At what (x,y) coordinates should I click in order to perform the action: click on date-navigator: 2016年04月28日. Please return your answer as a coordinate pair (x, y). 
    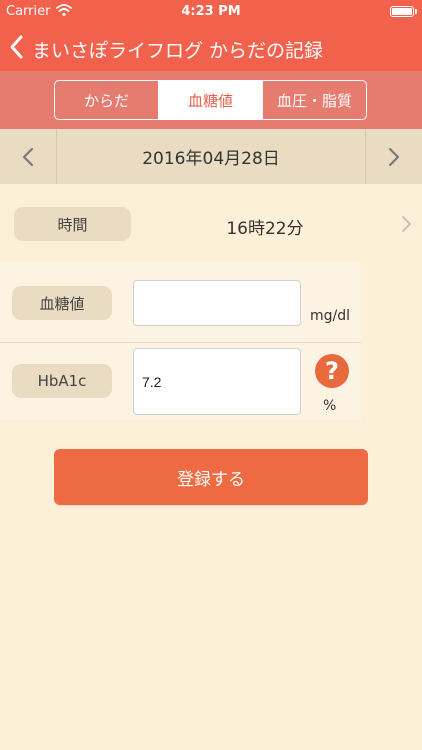
    Looking at the image, I should click on (211, 156).